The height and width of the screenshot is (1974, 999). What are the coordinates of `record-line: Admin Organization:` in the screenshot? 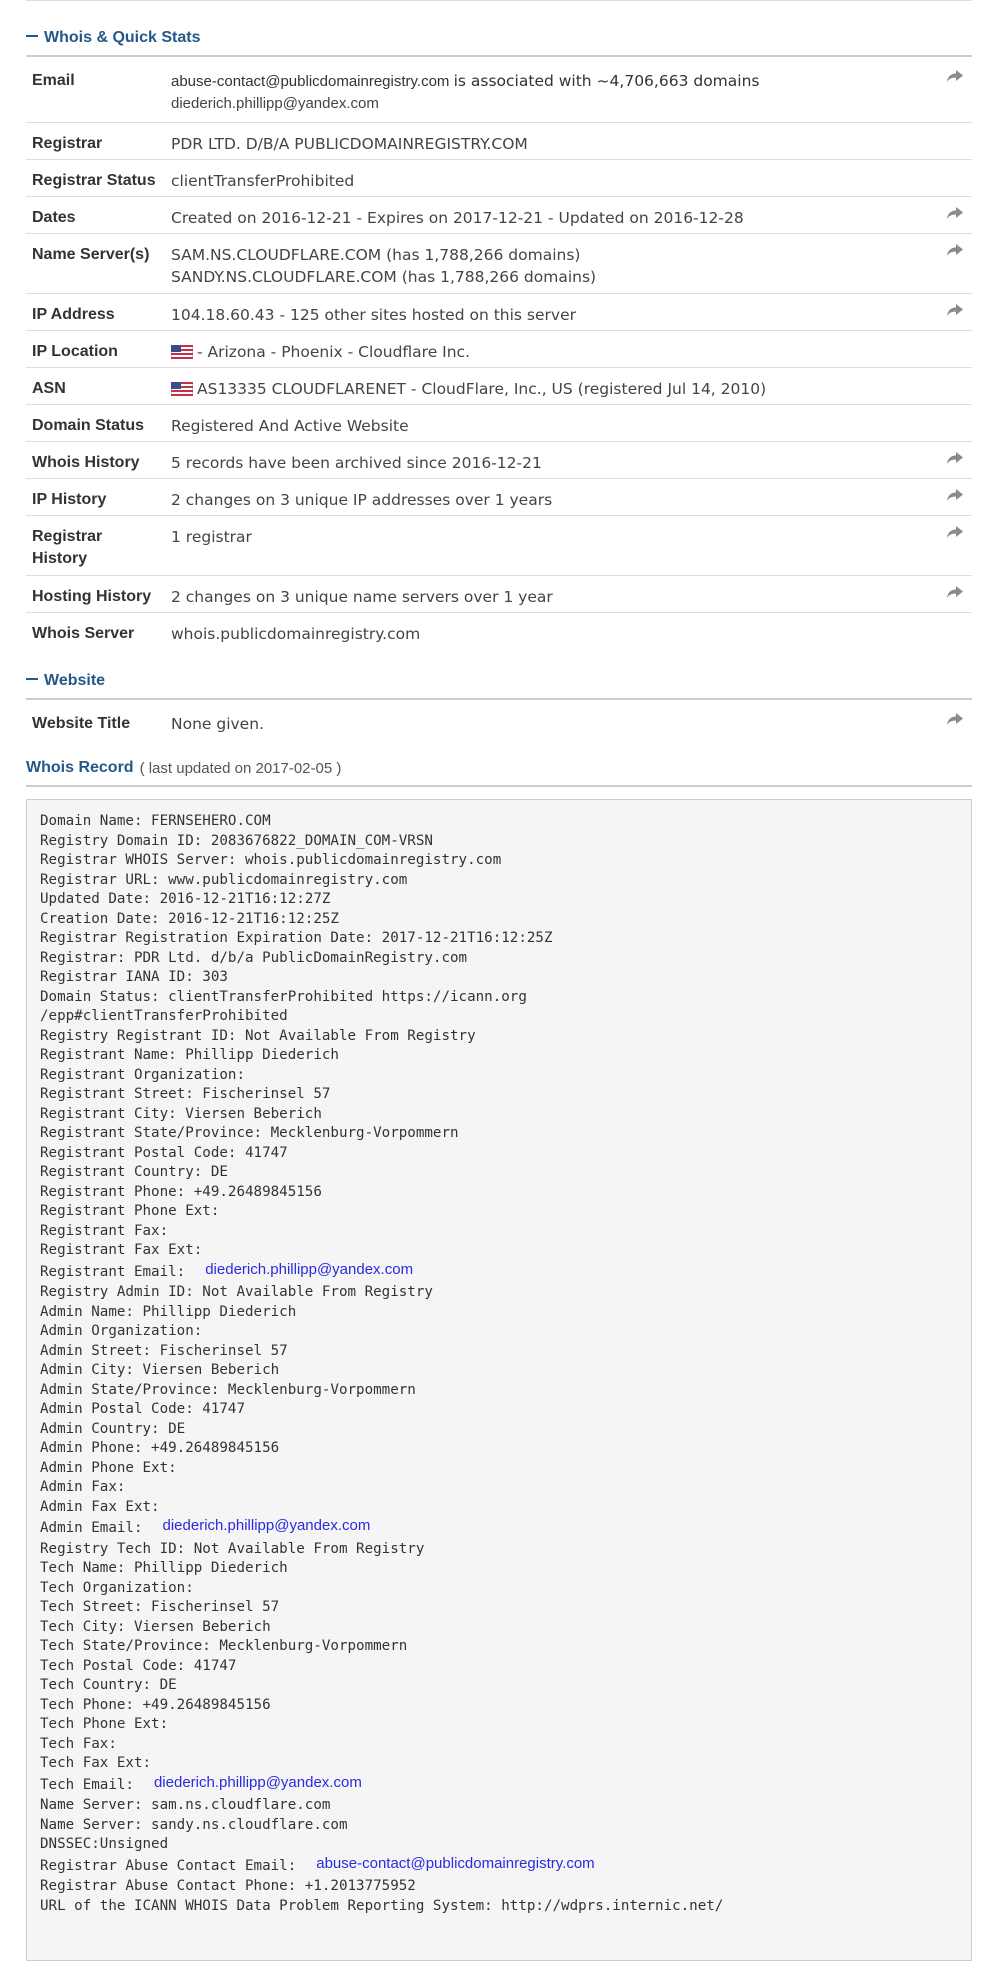 It's located at (499, 1332).